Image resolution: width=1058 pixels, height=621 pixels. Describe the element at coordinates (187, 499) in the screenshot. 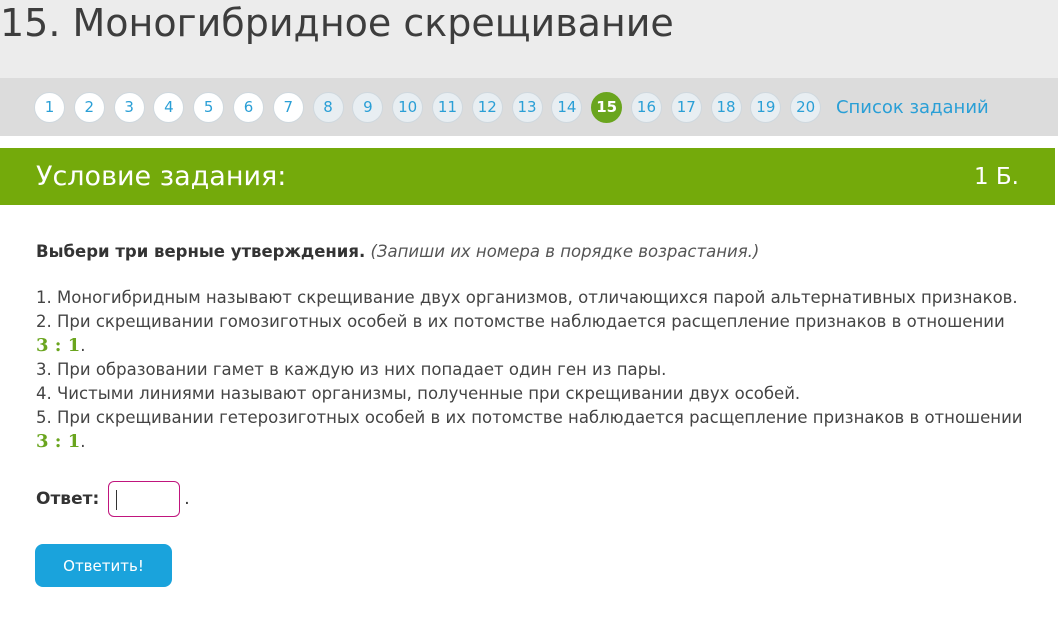

I see `answer-suffix: .` at that location.